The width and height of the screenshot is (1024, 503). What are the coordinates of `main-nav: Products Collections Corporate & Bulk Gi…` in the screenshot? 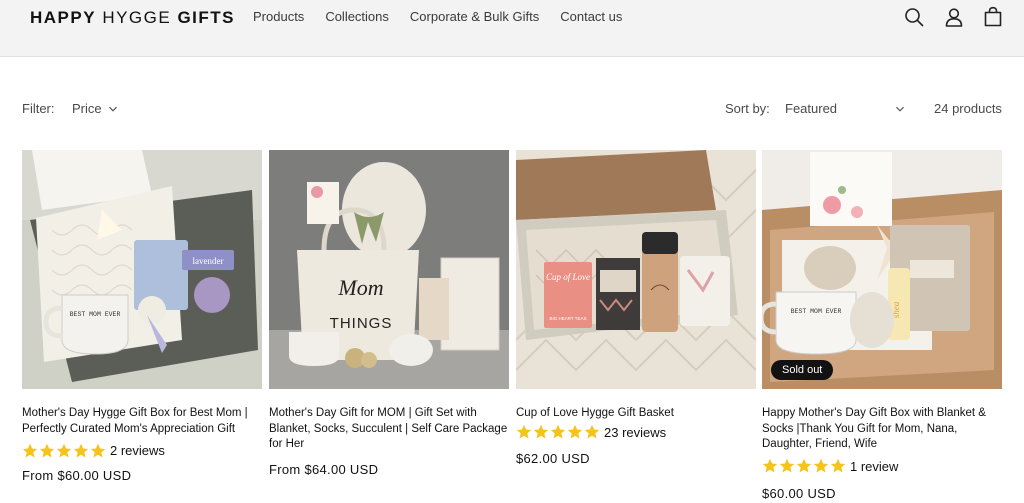 It's located at (437, 16).